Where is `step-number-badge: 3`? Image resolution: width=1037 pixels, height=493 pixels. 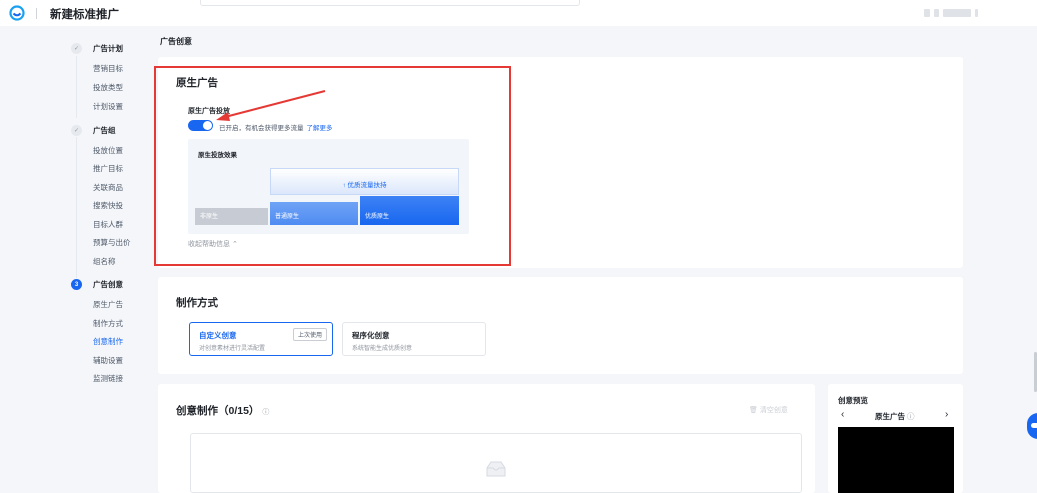 step-number-badge: 3 is located at coordinates (76, 284).